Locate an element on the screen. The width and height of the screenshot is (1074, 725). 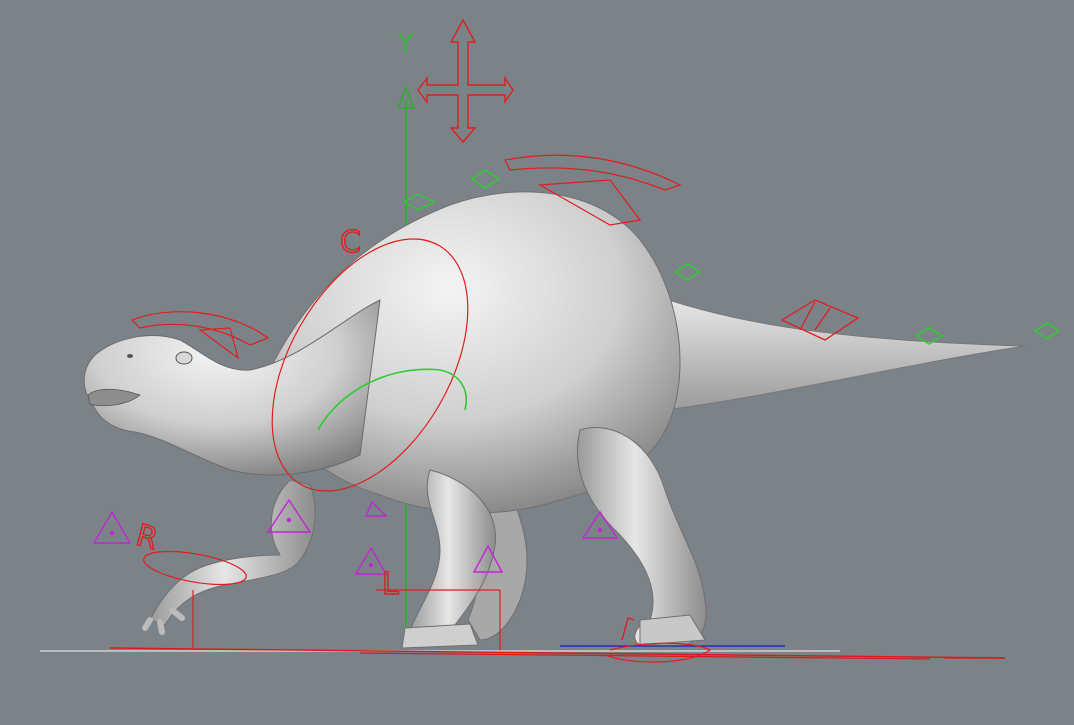
foot-label-left: L is located at coordinates (390, 584).